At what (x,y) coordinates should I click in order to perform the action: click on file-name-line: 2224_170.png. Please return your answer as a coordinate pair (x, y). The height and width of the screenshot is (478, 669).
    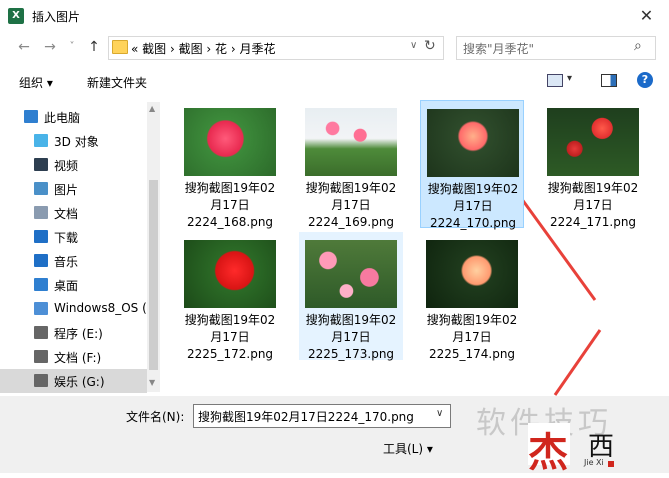
    Looking at the image, I should click on (473, 223).